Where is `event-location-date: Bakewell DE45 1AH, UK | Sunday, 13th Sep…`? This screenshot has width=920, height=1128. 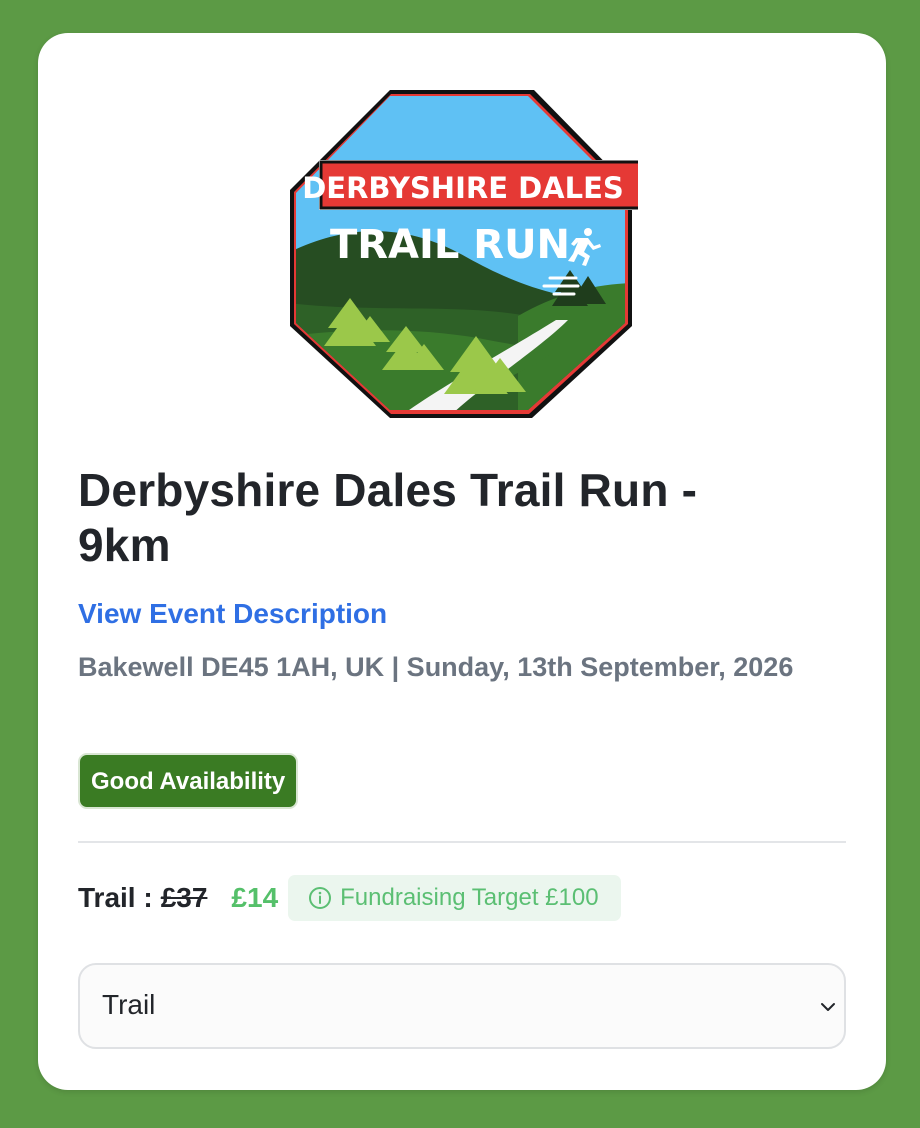
event-location-date: Bakewell DE45 1AH, UK | Sunday, 13th Sep… is located at coordinates (436, 667).